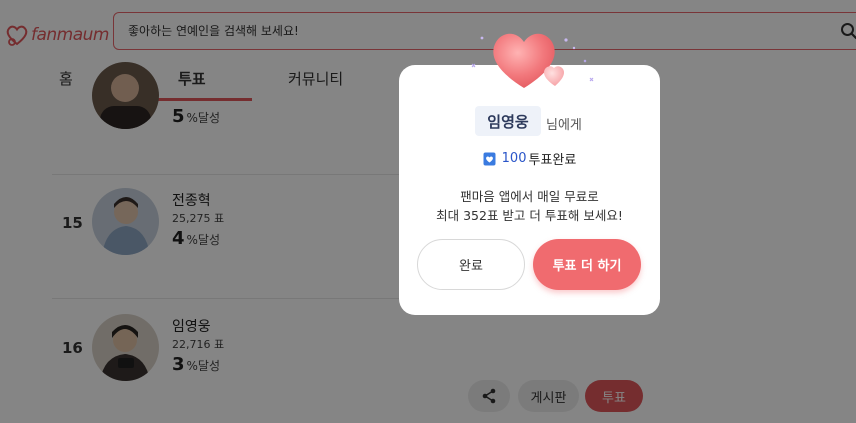 The width and height of the screenshot is (856, 423). Describe the element at coordinates (587, 264) in the screenshot. I see `vote-more-button: 투표 더 하기` at that location.